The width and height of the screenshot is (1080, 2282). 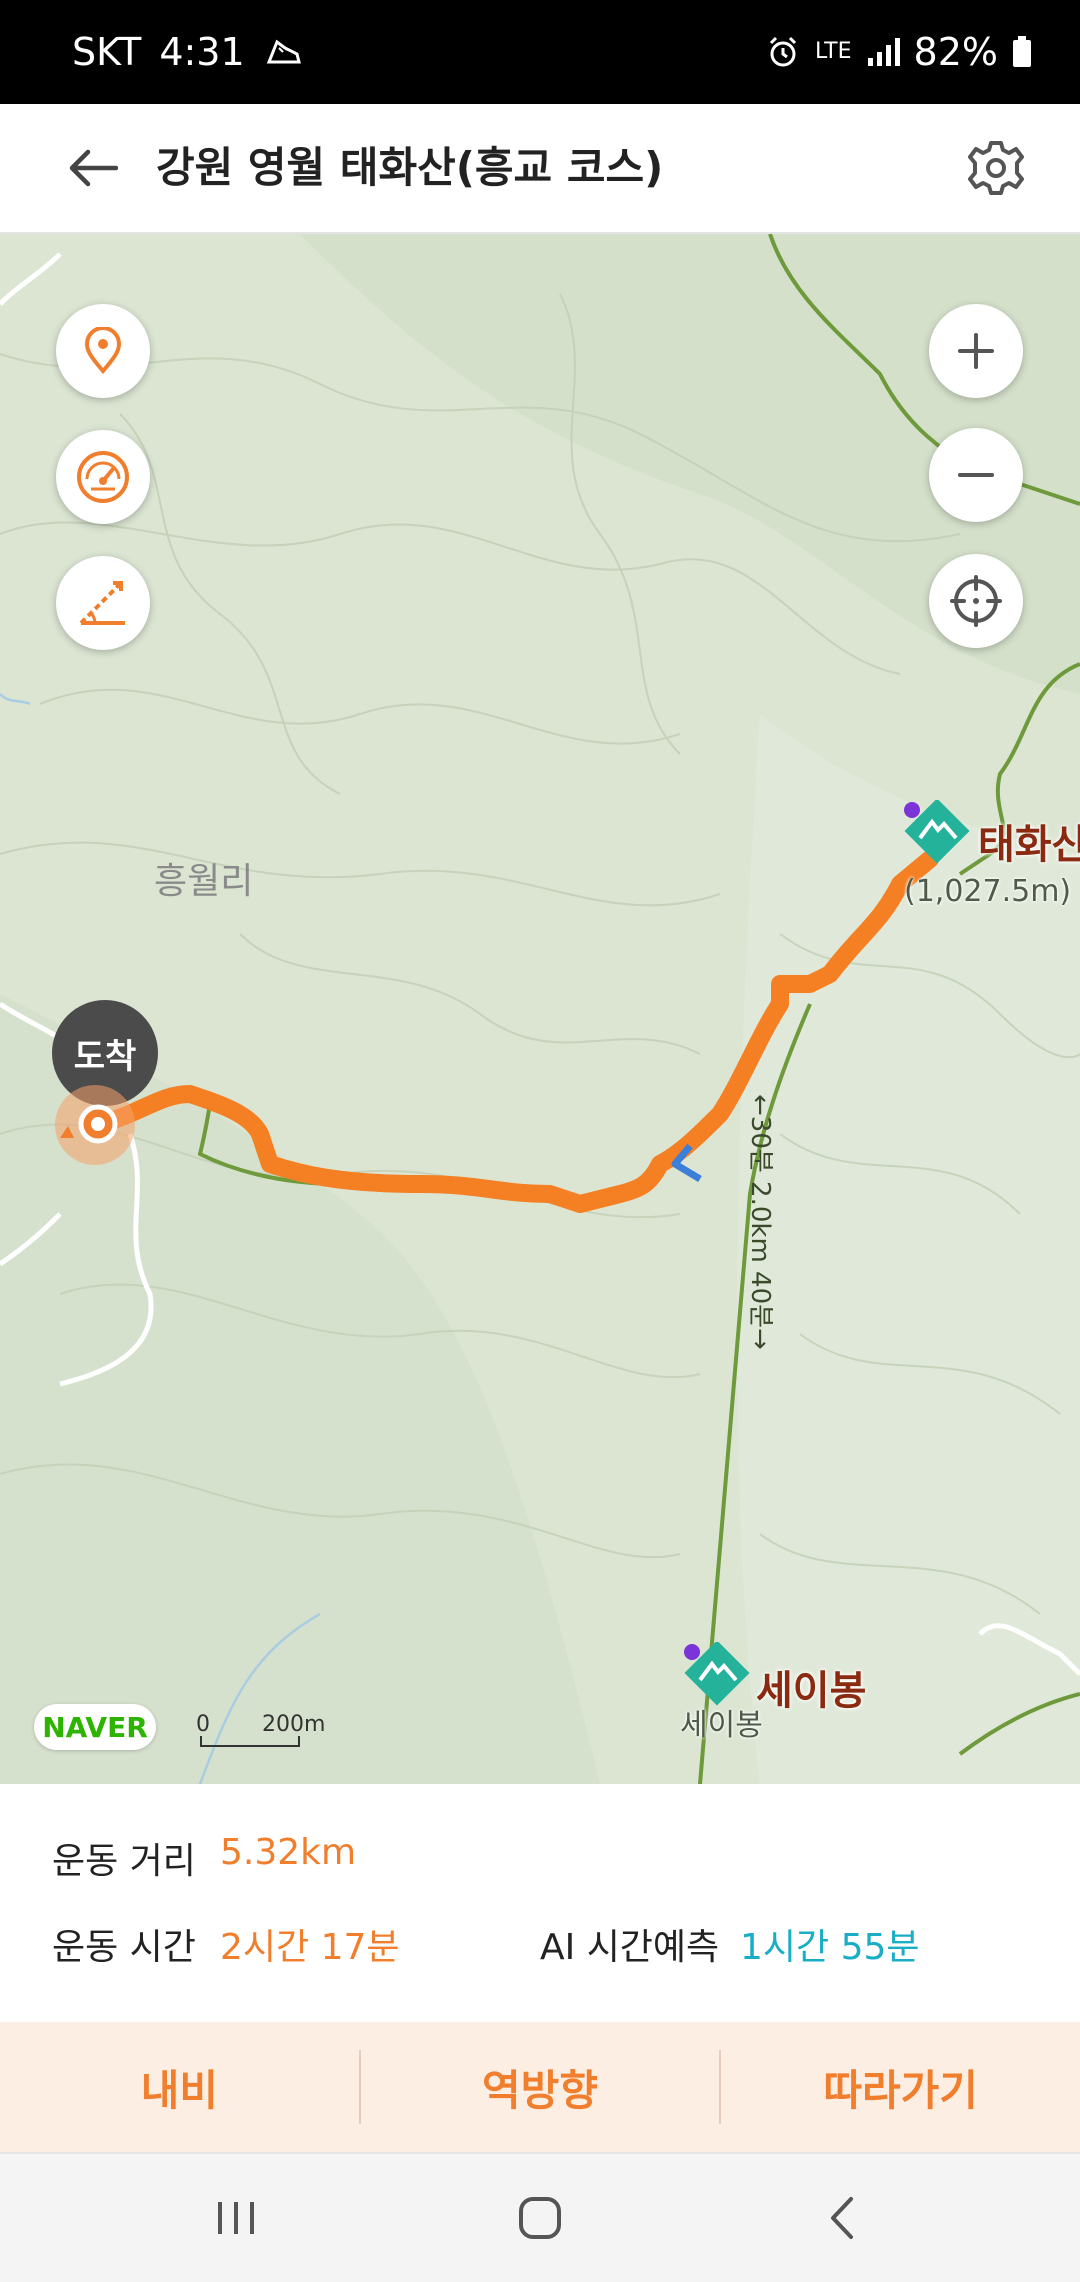 I want to click on back-icon, so click(x=842, y=2218).